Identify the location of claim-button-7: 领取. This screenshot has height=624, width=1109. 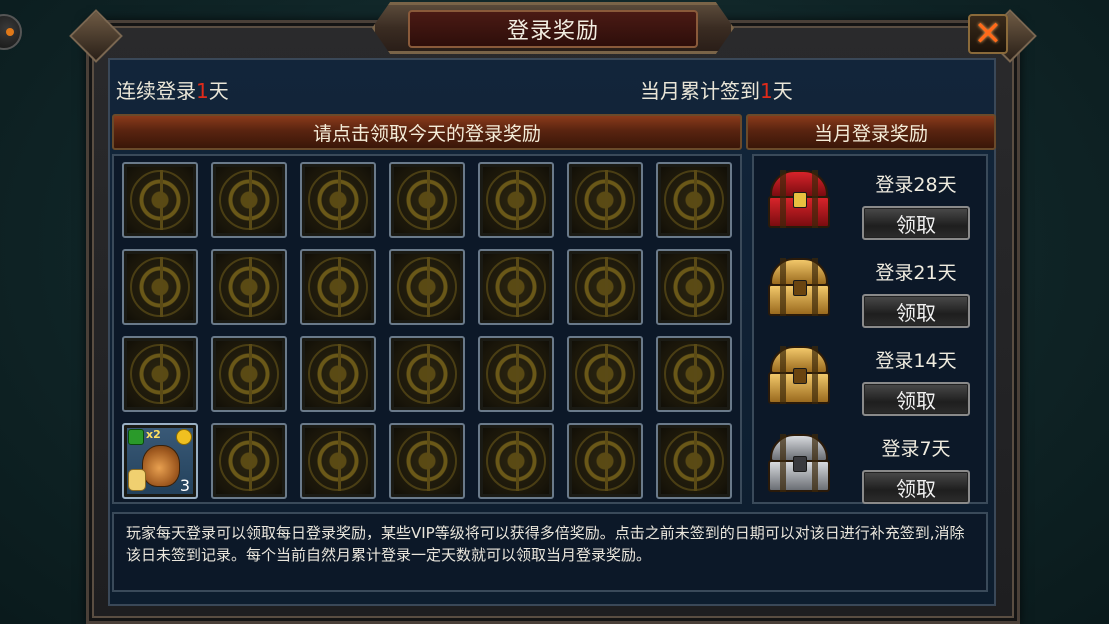
(916, 487).